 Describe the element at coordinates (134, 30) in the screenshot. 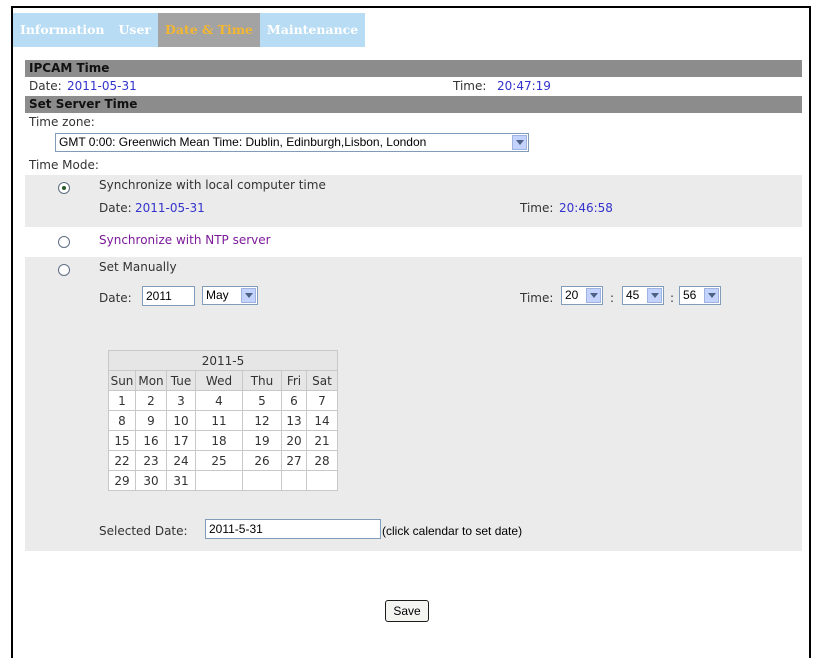

I see `tab-user: User` at that location.